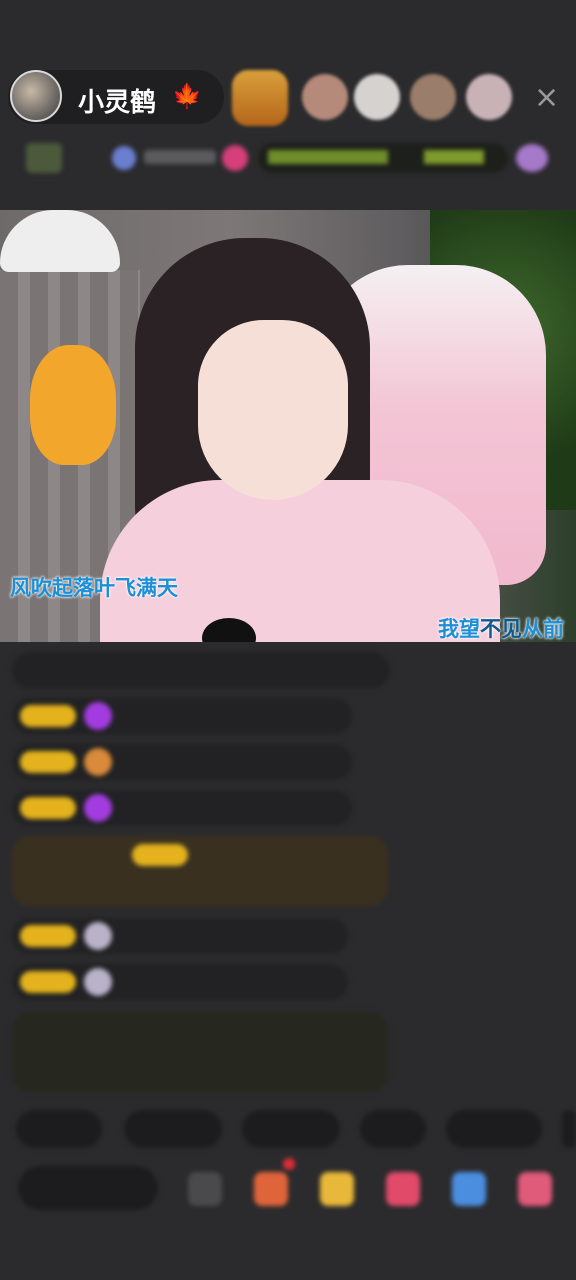  What do you see at coordinates (535, 1189) in the screenshot?
I see `shop-icon` at bounding box center [535, 1189].